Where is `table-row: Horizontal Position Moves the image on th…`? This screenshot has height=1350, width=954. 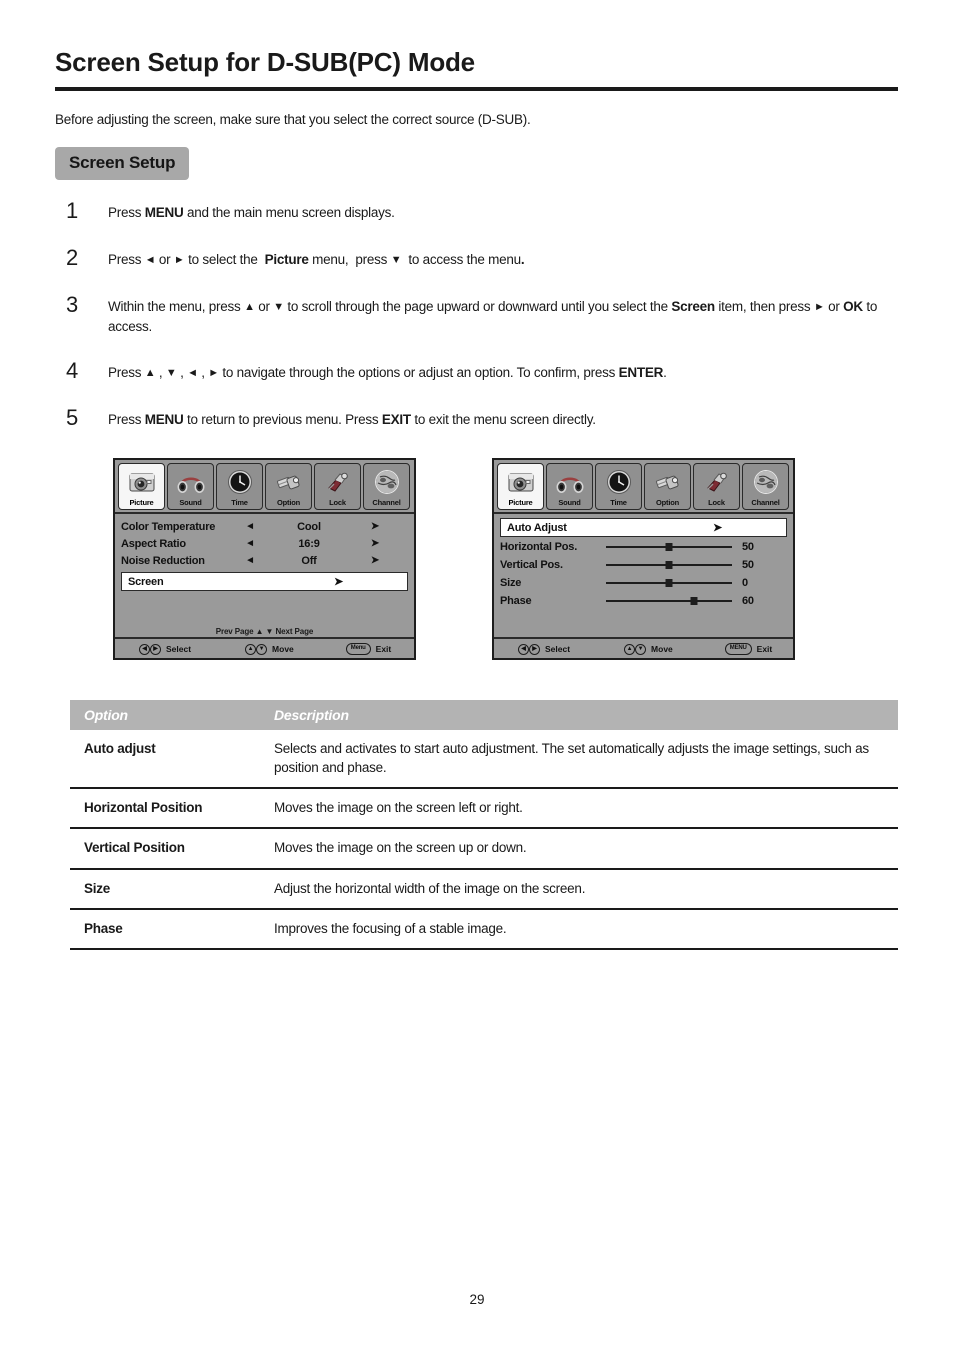
table-row: Horizontal Position Moves the image on th… is located at coordinates (484, 808).